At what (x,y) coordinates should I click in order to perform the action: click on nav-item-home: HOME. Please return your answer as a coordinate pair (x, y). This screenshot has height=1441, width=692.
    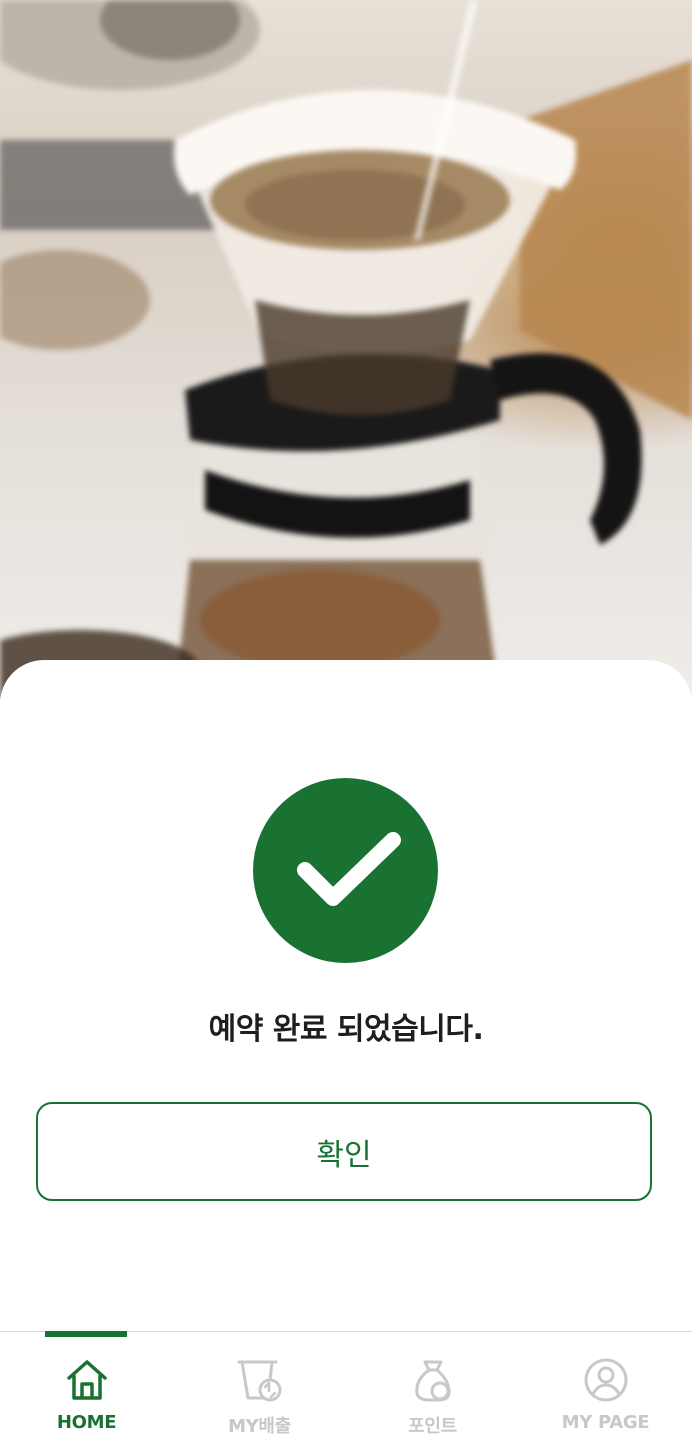
    Looking at the image, I should click on (86, 1386).